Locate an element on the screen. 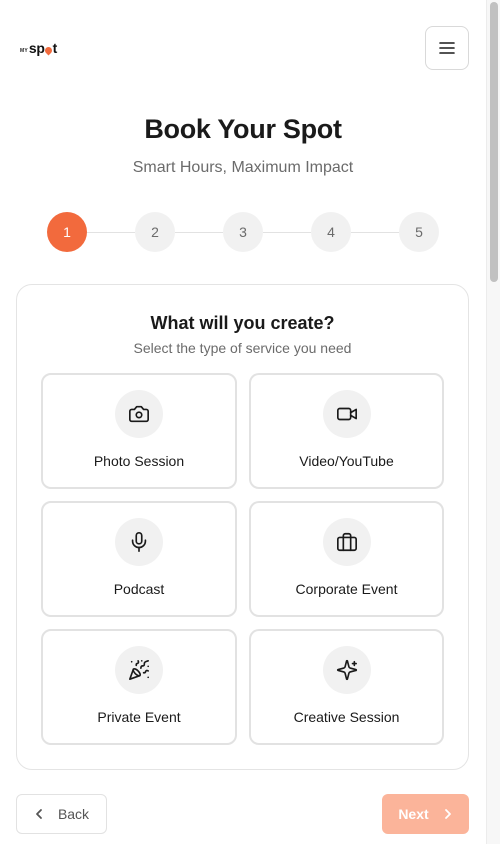 The image size is (500, 844). party-popper-icon is located at coordinates (139, 670).